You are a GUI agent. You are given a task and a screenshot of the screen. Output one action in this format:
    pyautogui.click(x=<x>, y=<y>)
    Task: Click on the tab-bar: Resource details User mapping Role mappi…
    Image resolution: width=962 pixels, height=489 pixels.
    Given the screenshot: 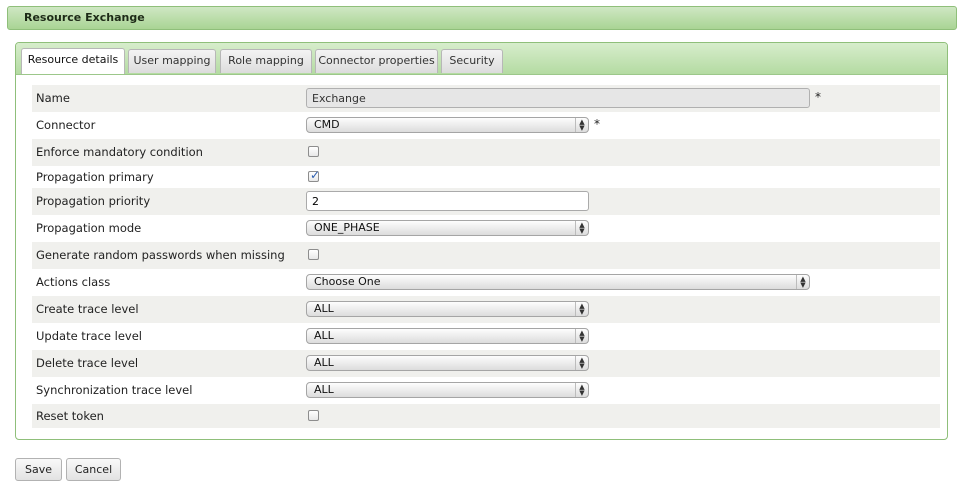 What is the action you would take?
    pyautogui.click(x=481, y=59)
    